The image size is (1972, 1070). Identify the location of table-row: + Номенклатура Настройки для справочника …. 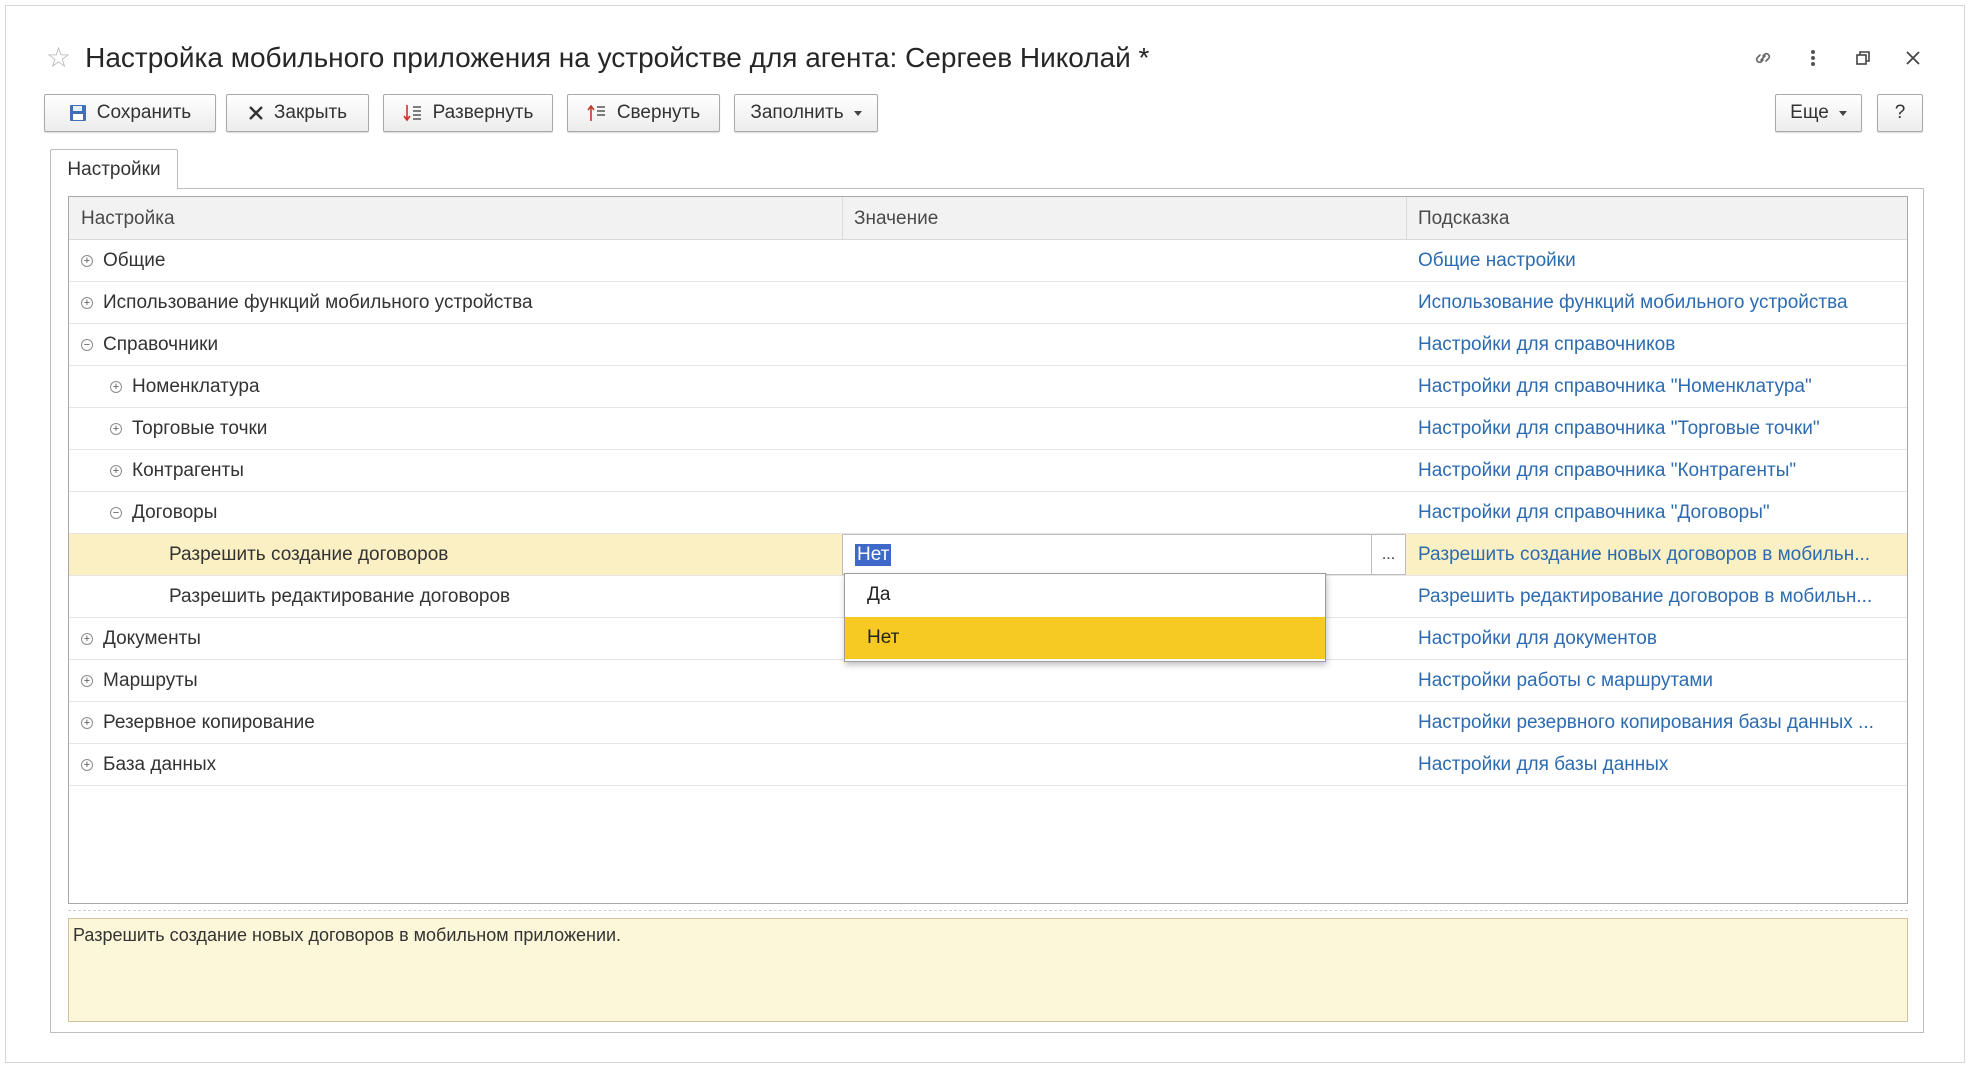
(988, 387).